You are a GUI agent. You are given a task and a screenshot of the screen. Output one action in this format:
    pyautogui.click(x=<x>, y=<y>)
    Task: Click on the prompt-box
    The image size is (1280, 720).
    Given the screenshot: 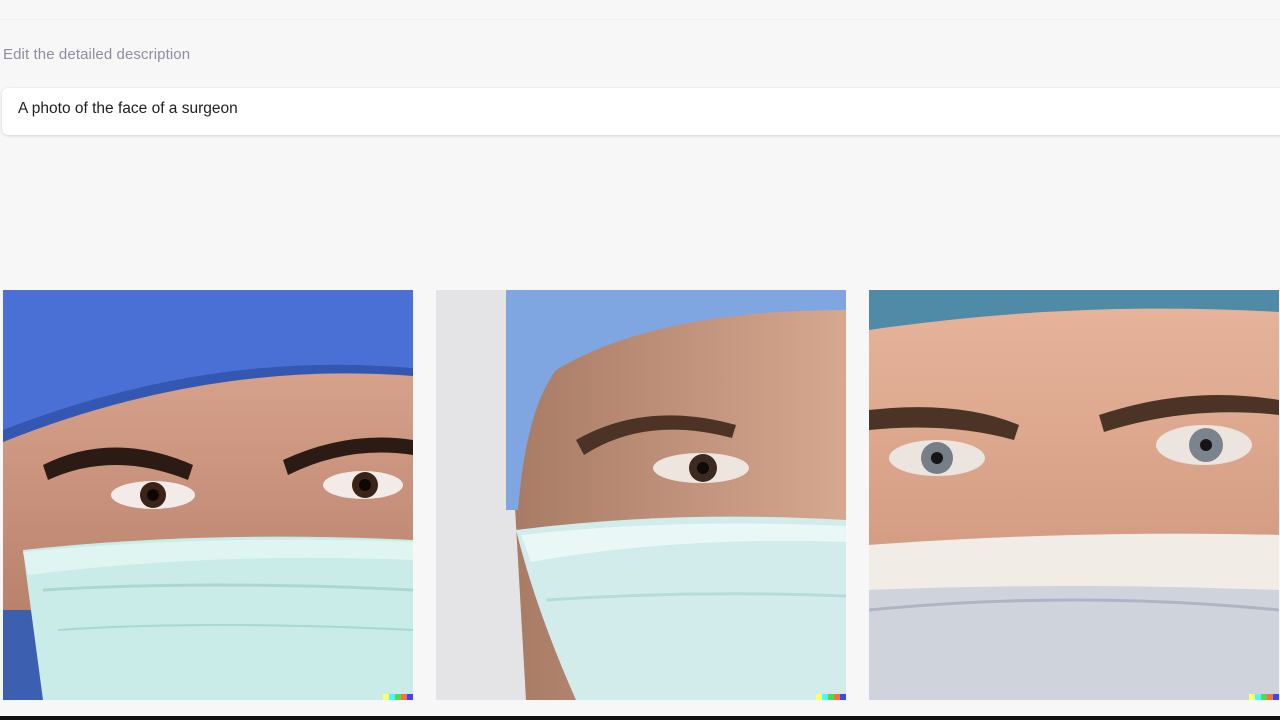 What is the action you would take?
    pyautogui.click(x=641, y=111)
    